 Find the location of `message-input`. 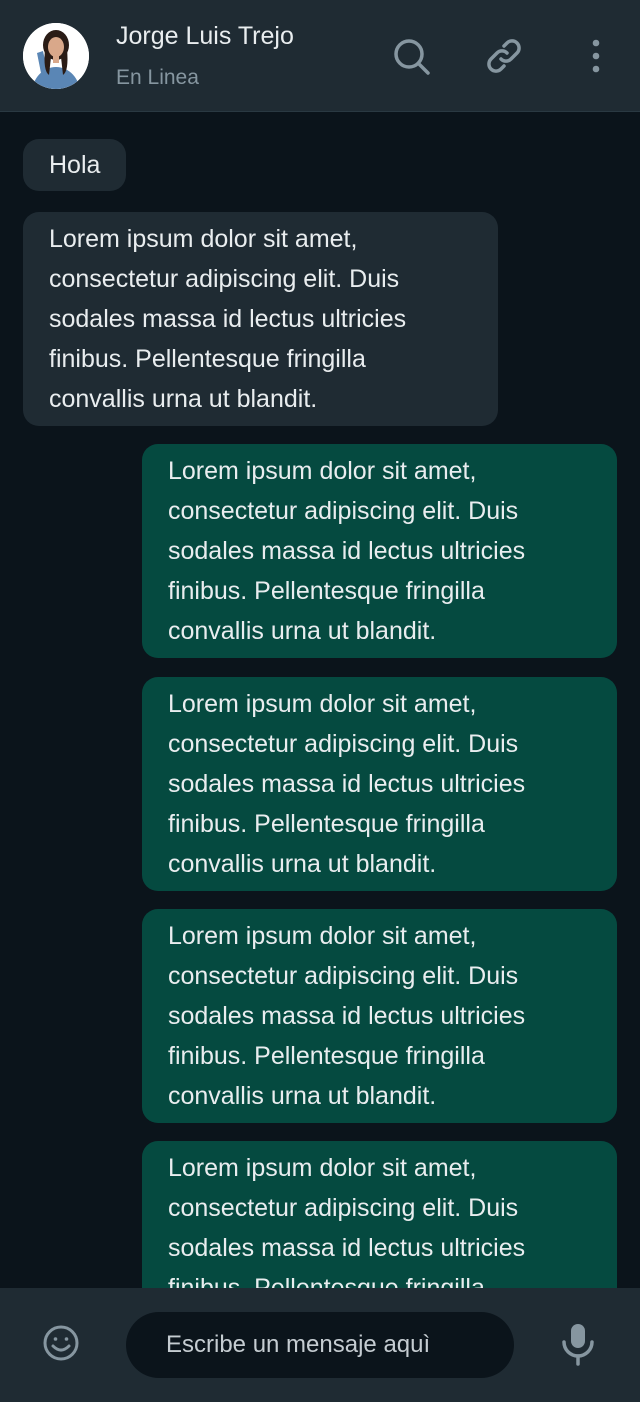

message-input is located at coordinates (320, 1345).